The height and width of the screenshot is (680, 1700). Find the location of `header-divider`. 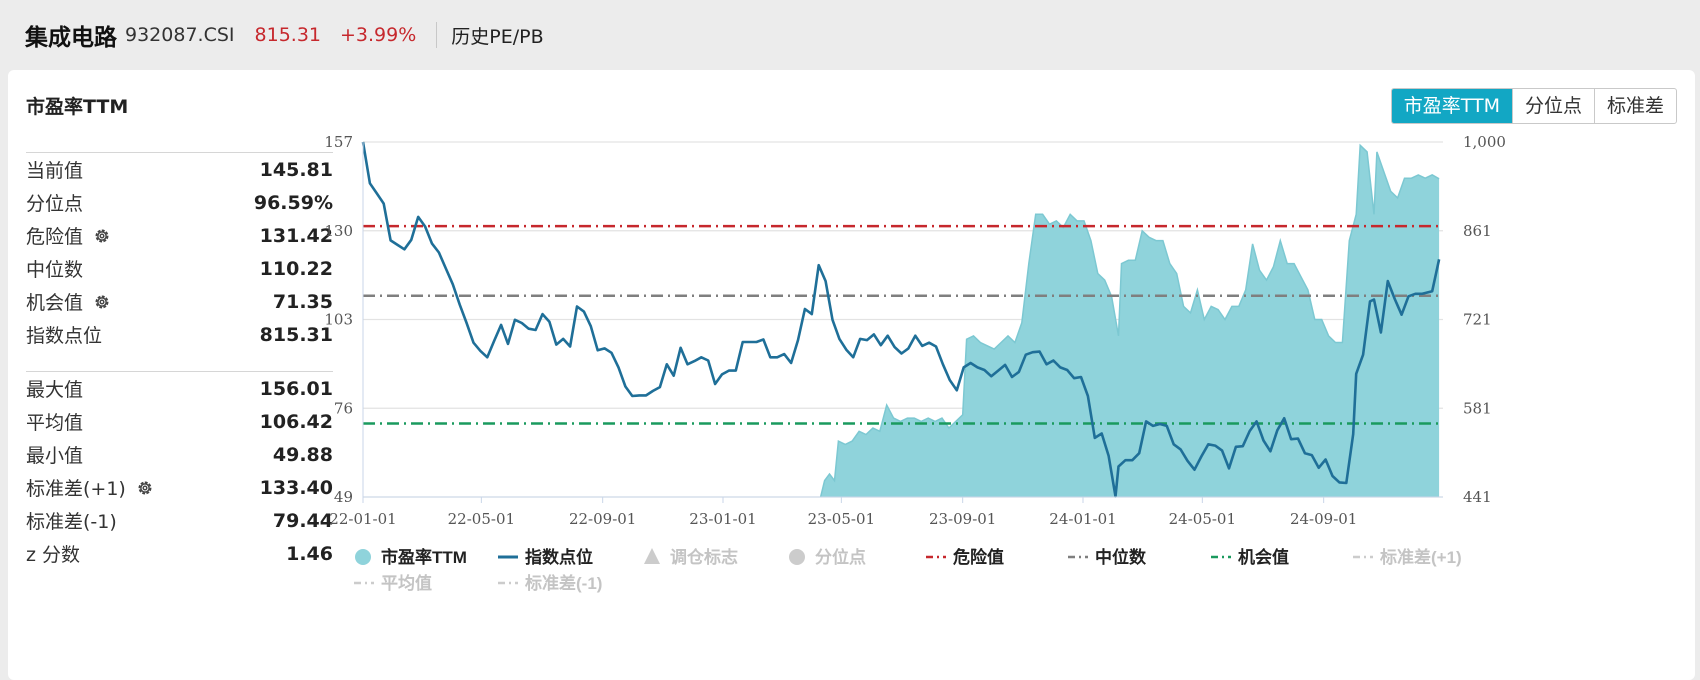

header-divider is located at coordinates (437, 35).